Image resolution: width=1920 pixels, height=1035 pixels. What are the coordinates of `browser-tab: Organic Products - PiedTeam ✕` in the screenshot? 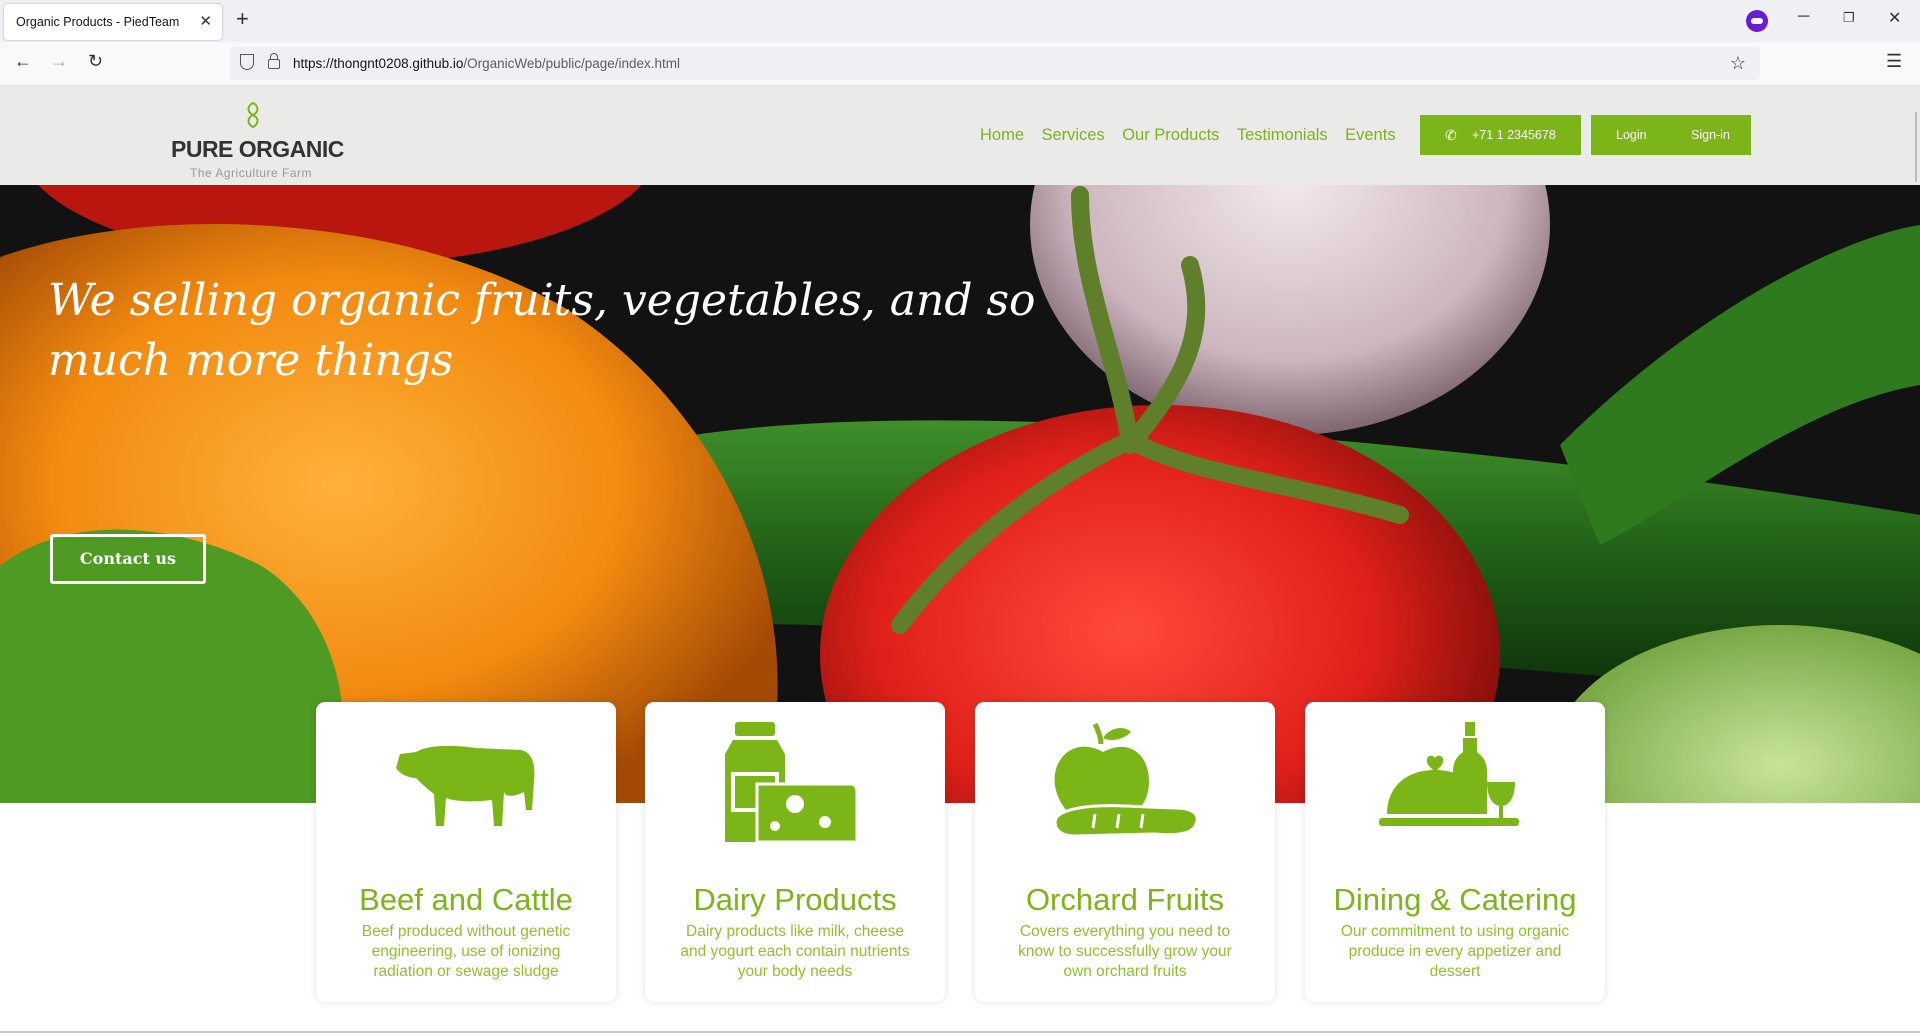 It's located at (113, 22).